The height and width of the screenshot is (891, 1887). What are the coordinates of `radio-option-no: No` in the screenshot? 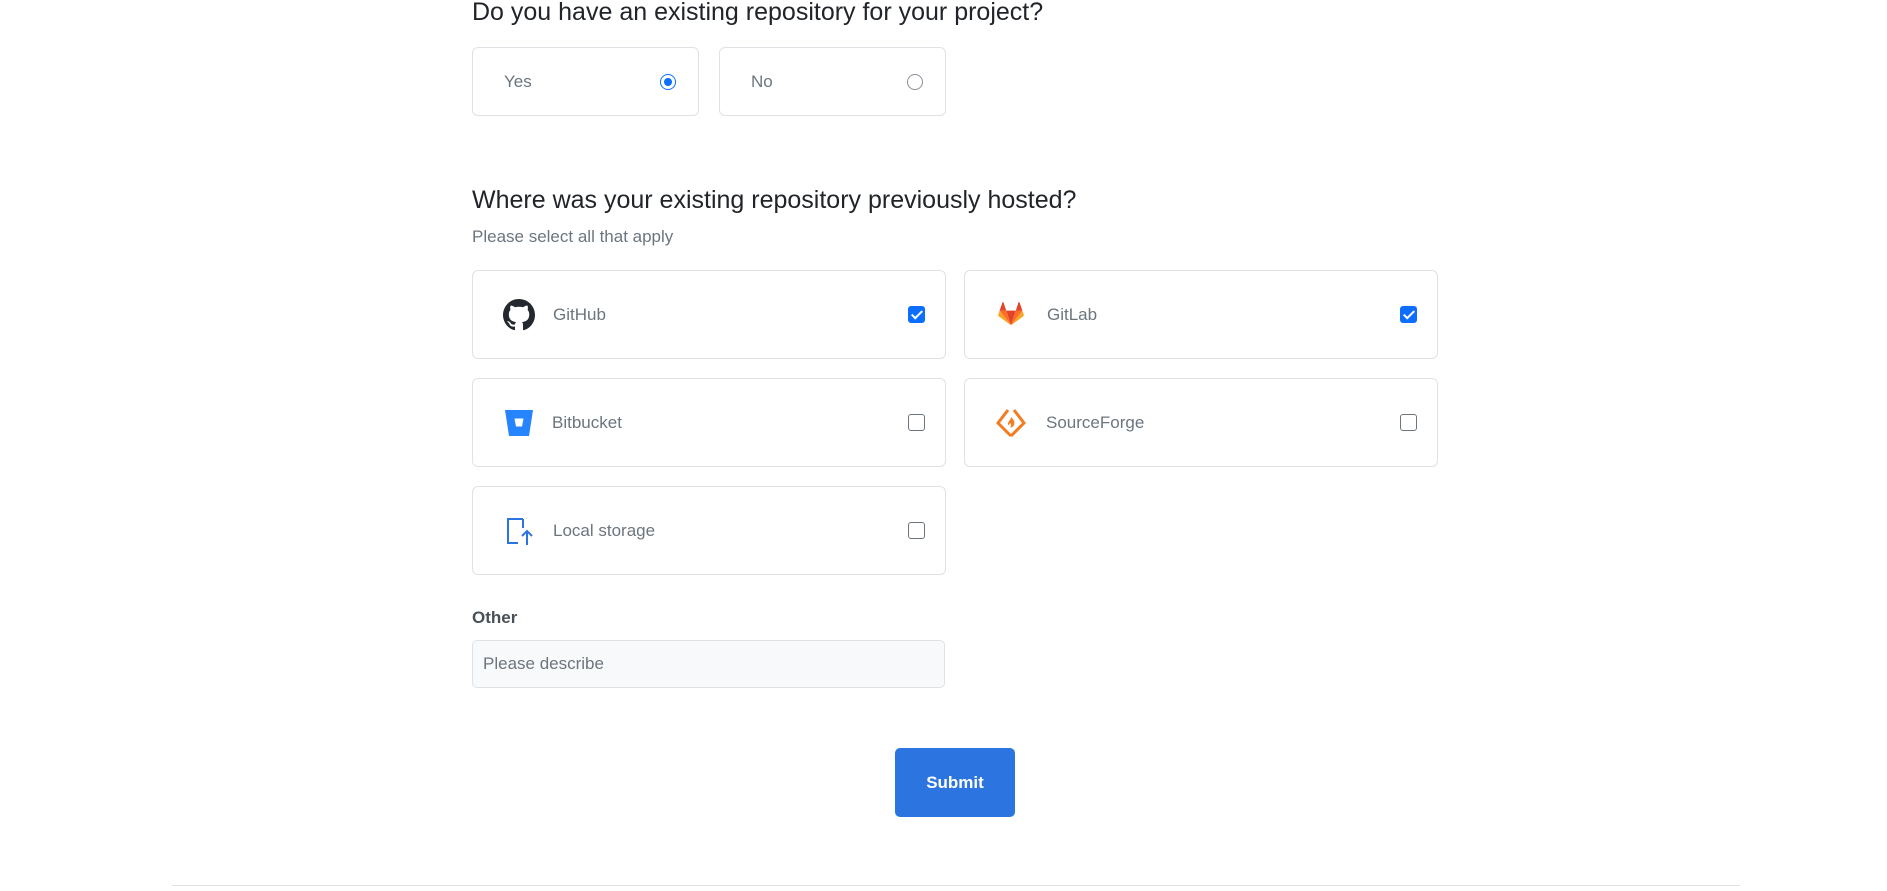 It's located at (832, 81).